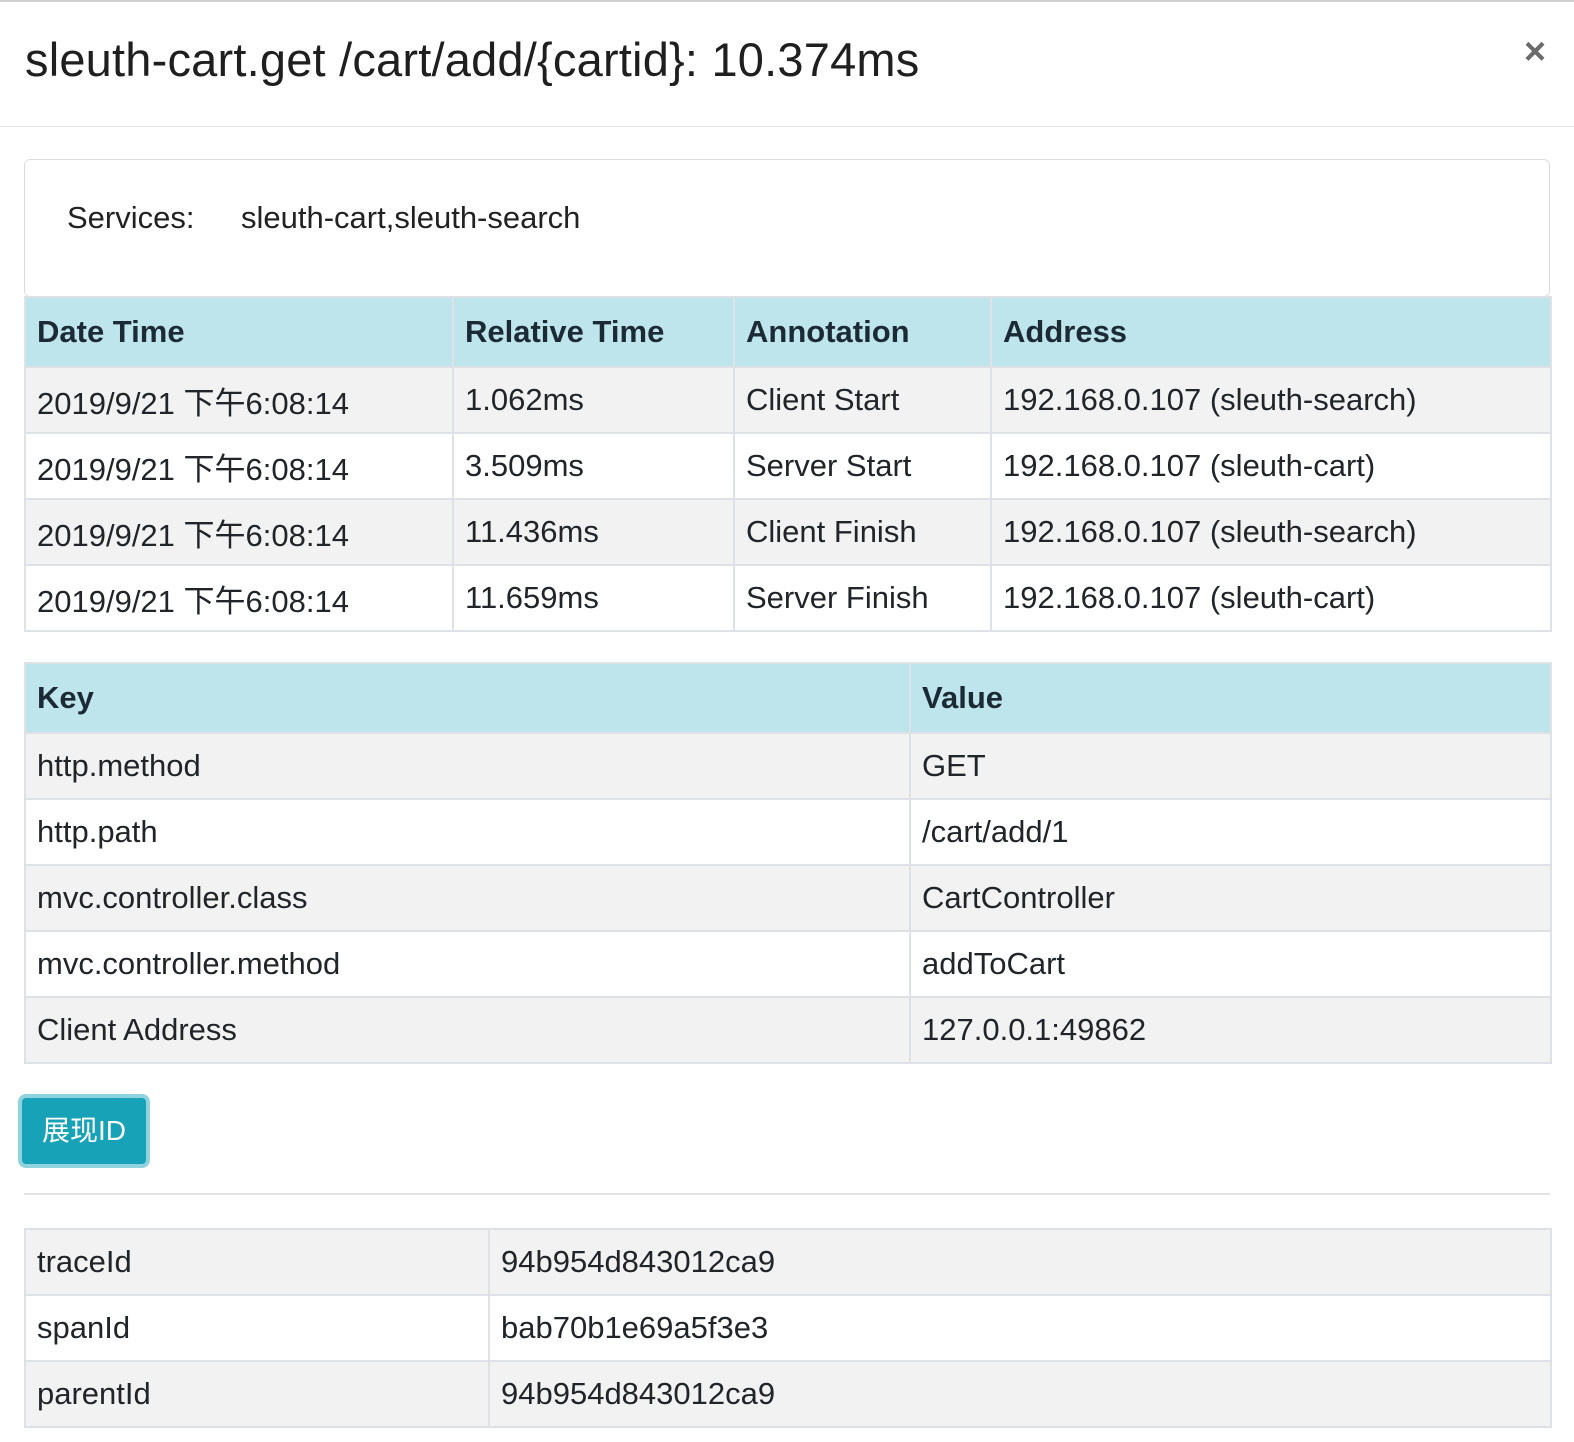 This screenshot has width=1574, height=1442. I want to click on tag-value-cell: addToCart, so click(1230, 964).